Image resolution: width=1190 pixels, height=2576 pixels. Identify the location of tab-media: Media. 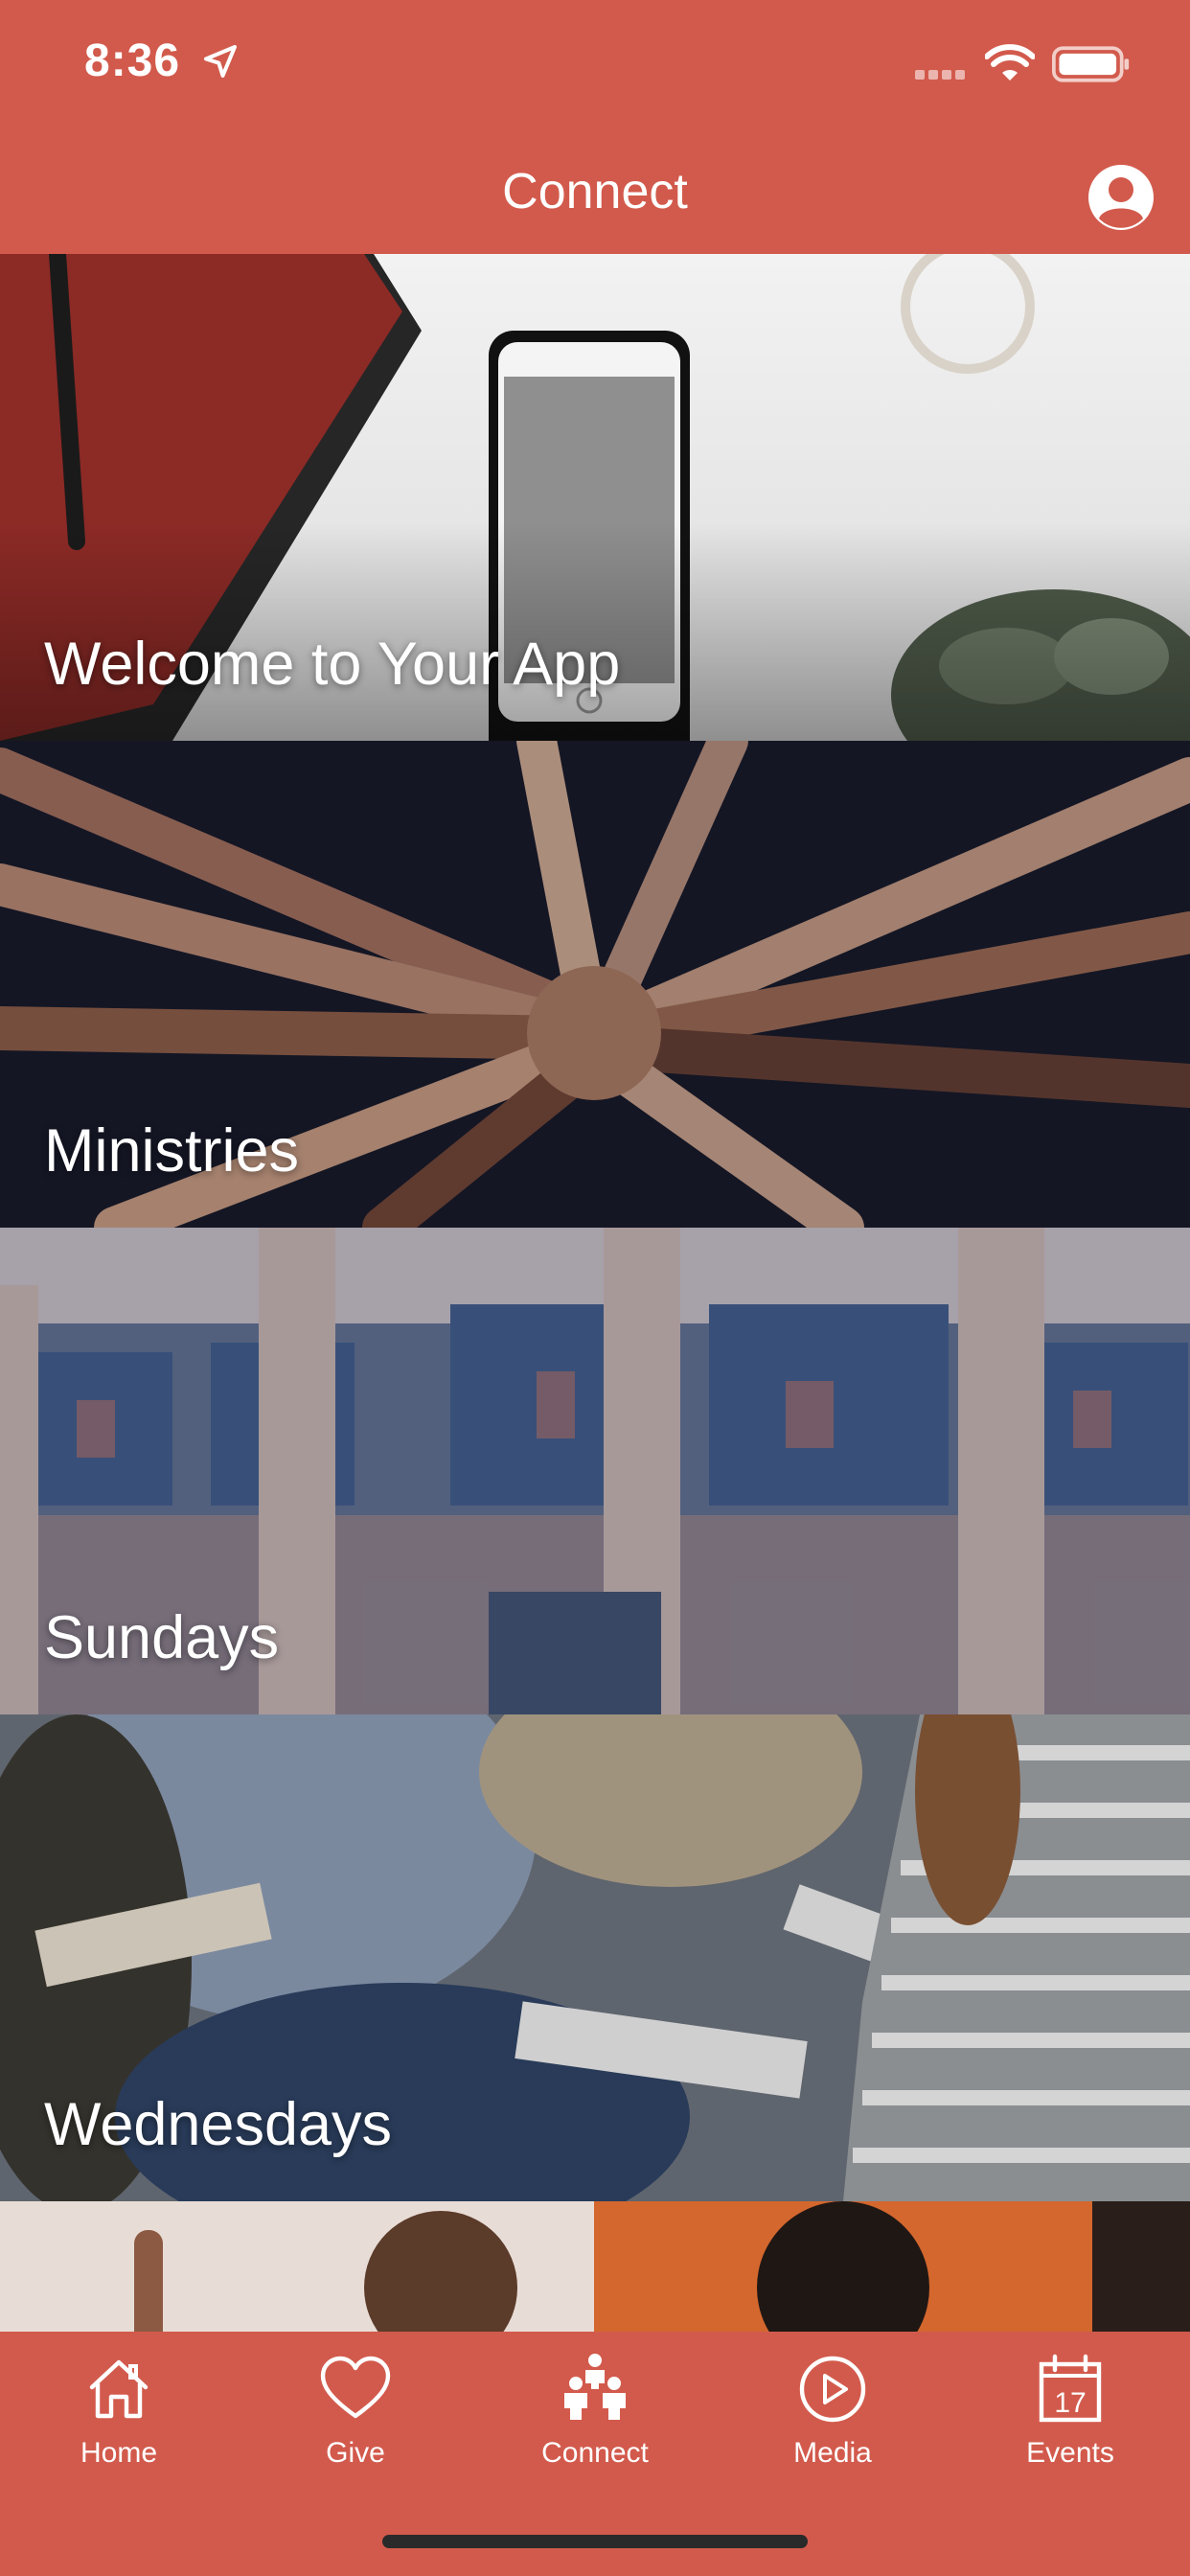
(833, 2423).